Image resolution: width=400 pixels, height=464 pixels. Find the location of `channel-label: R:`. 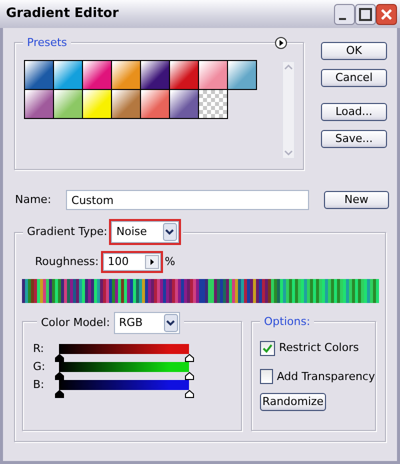

channel-label: R: is located at coordinates (39, 349).